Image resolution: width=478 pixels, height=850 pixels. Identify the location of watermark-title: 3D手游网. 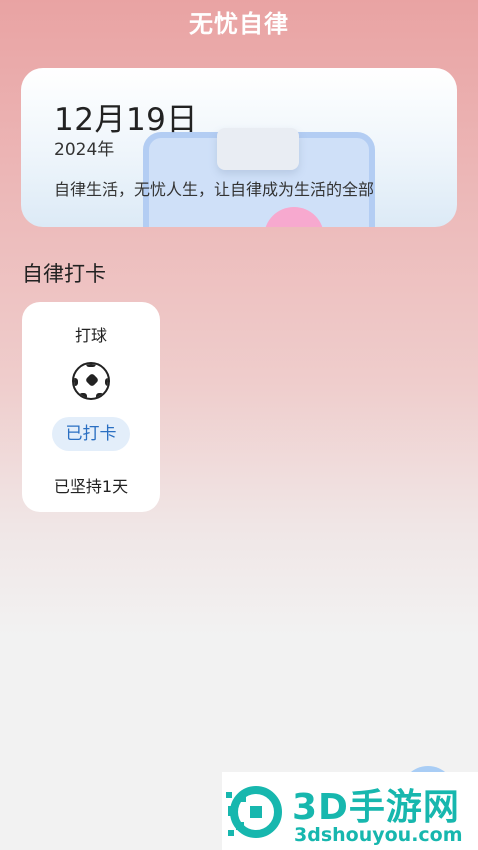
(376, 807).